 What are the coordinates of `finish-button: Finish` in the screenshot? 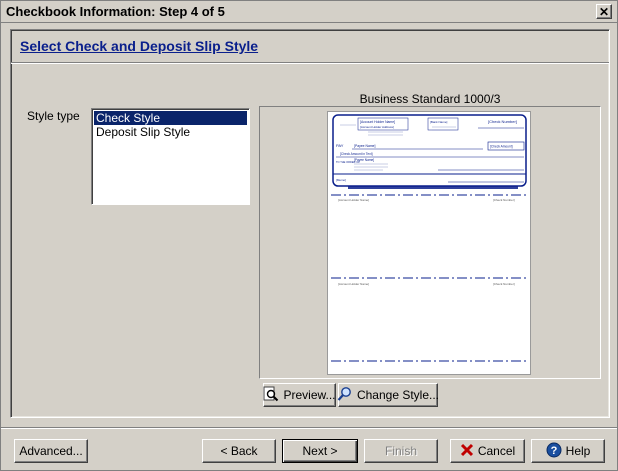 It's located at (401, 451).